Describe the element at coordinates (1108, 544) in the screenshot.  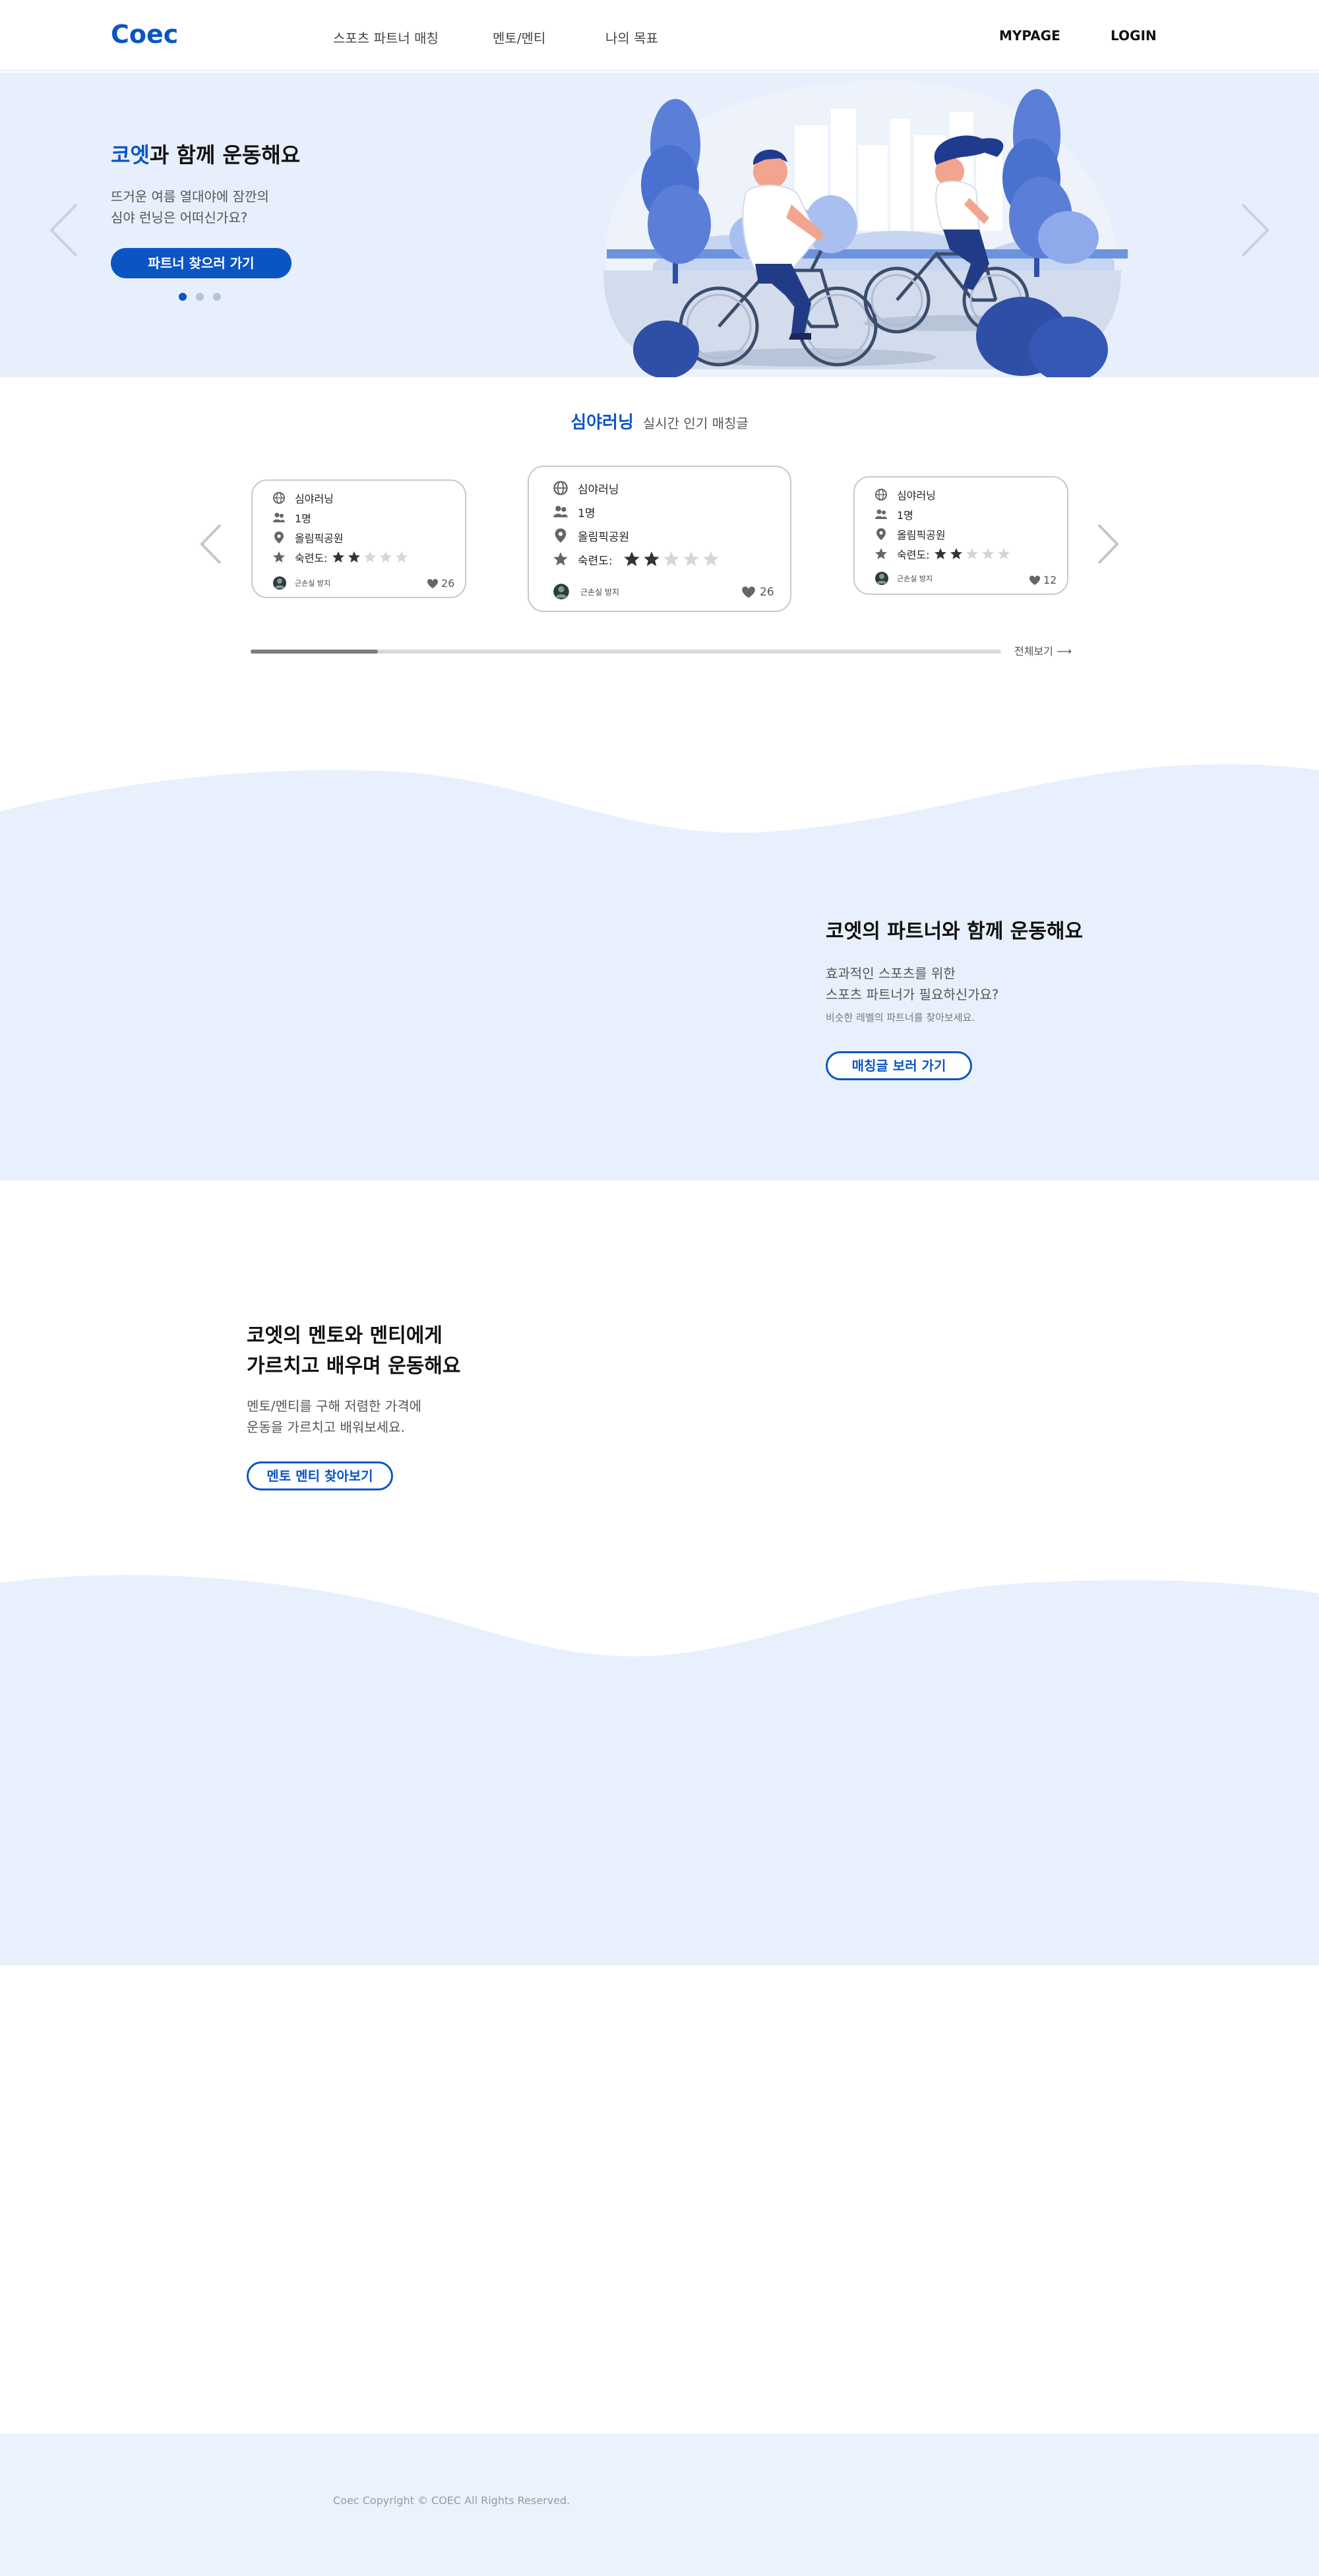
I see `cards-next-arrow-icon` at that location.